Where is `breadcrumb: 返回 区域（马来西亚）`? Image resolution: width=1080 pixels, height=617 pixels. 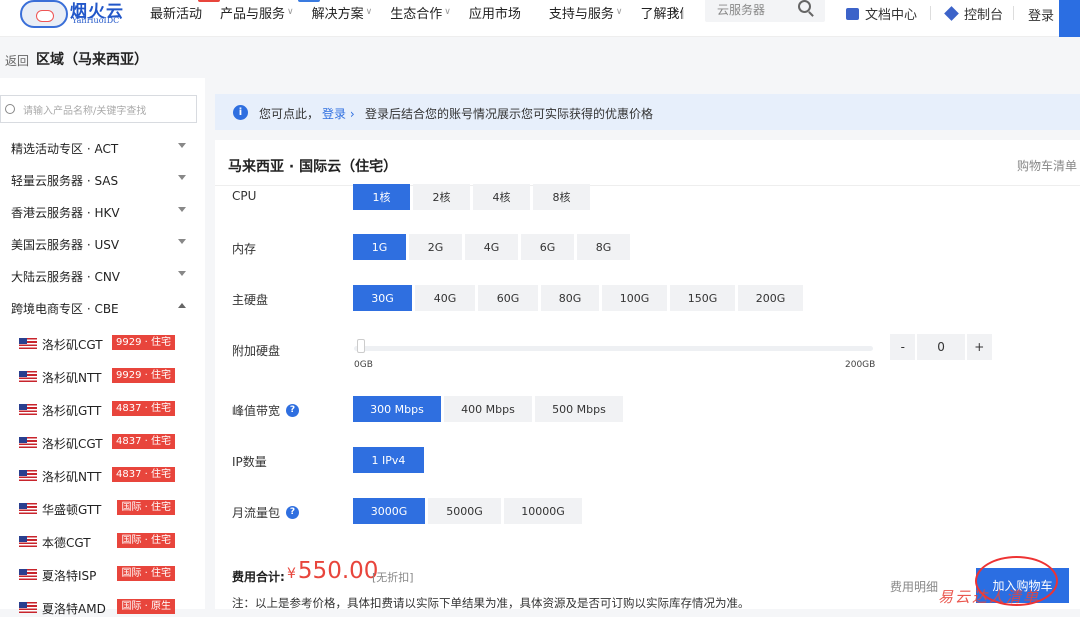
breadcrumb: 返回 区域（马来西亚） is located at coordinates (540, 57).